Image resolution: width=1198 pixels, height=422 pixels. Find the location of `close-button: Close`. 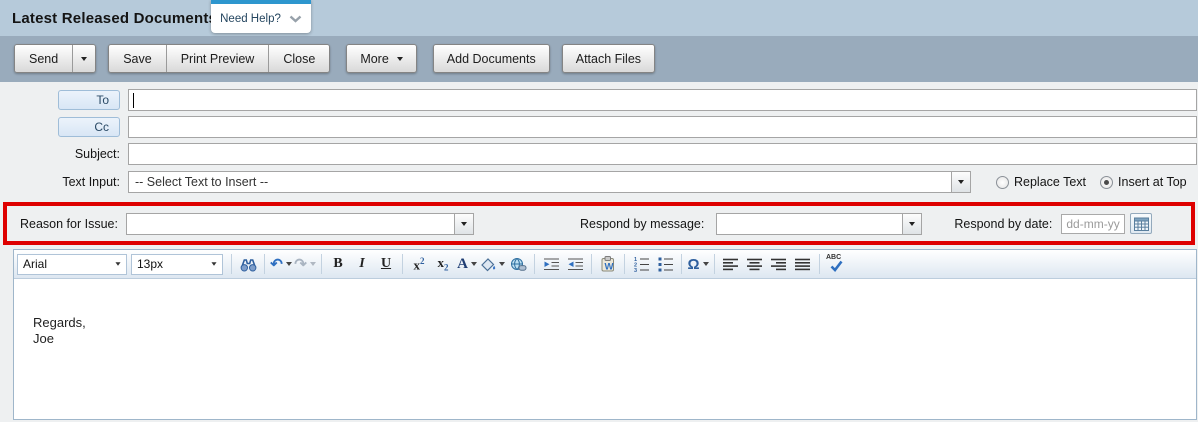

close-button: Close is located at coordinates (299, 58).